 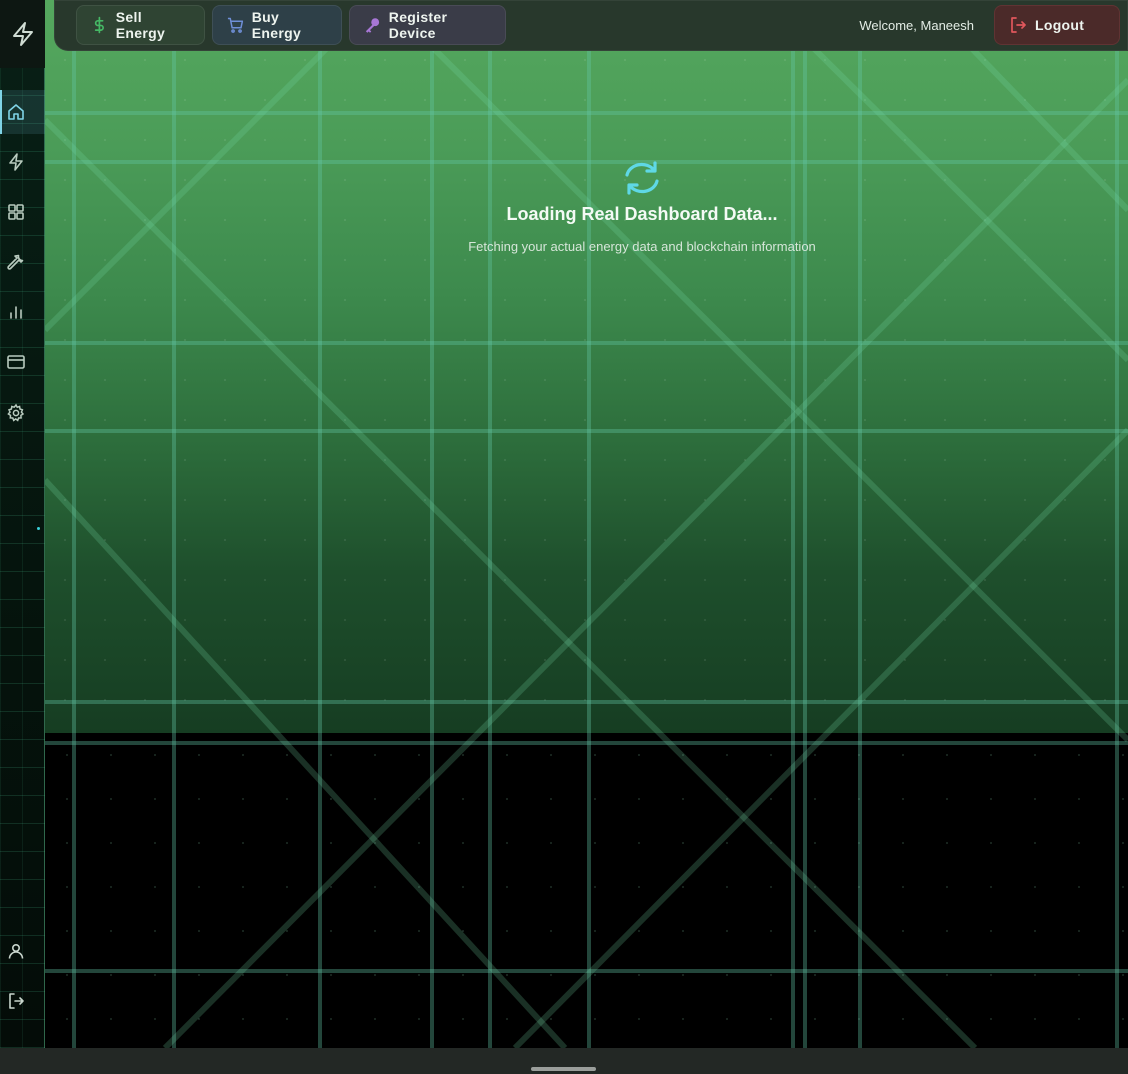 I want to click on register-device-label: Register Device, so click(x=418, y=25).